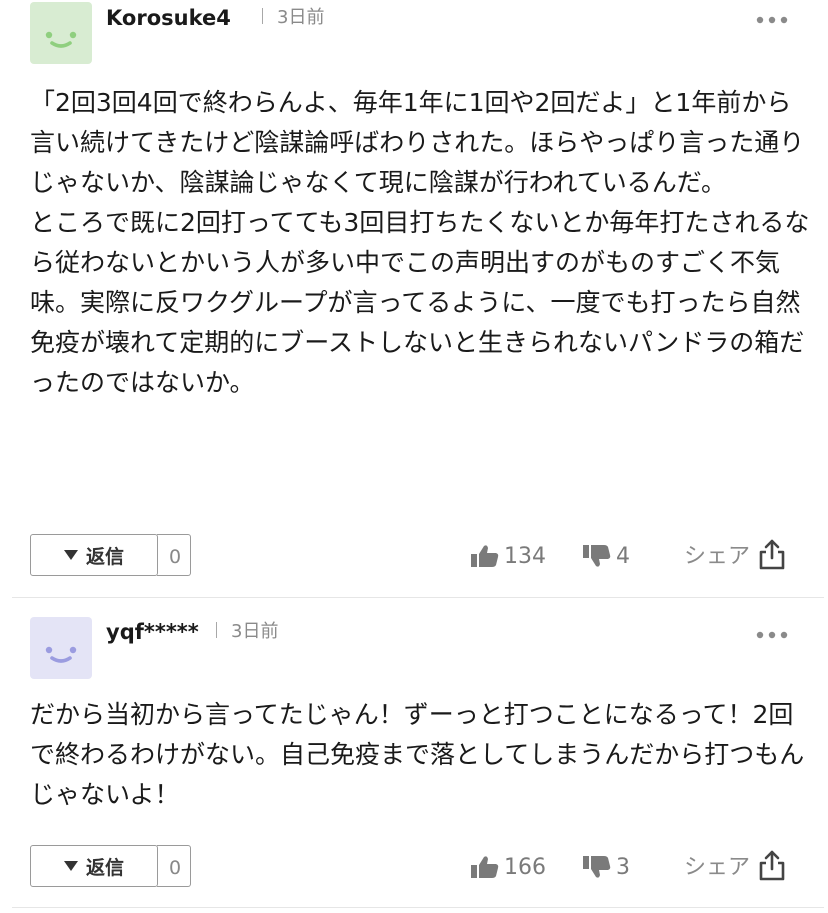 This screenshot has width=828, height=913. I want to click on dislike-button: 3, so click(606, 867).